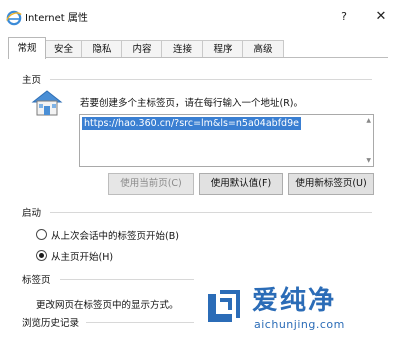 This screenshot has width=394, height=340. What do you see at coordinates (27, 48) in the screenshot?
I see `tab-general: 常规` at bounding box center [27, 48].